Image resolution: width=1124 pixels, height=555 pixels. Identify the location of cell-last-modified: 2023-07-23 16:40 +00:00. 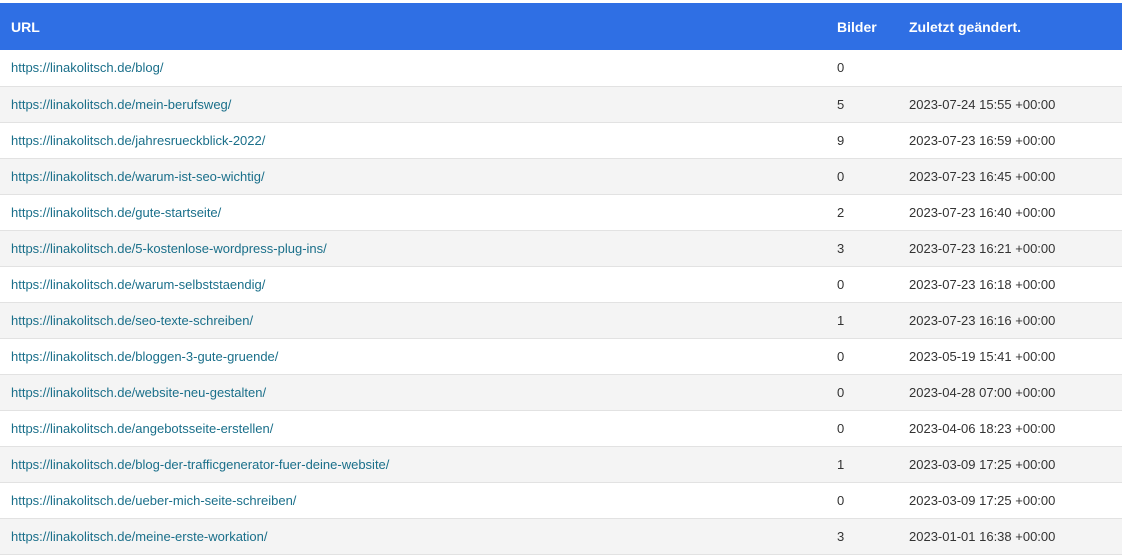
(982, 212).